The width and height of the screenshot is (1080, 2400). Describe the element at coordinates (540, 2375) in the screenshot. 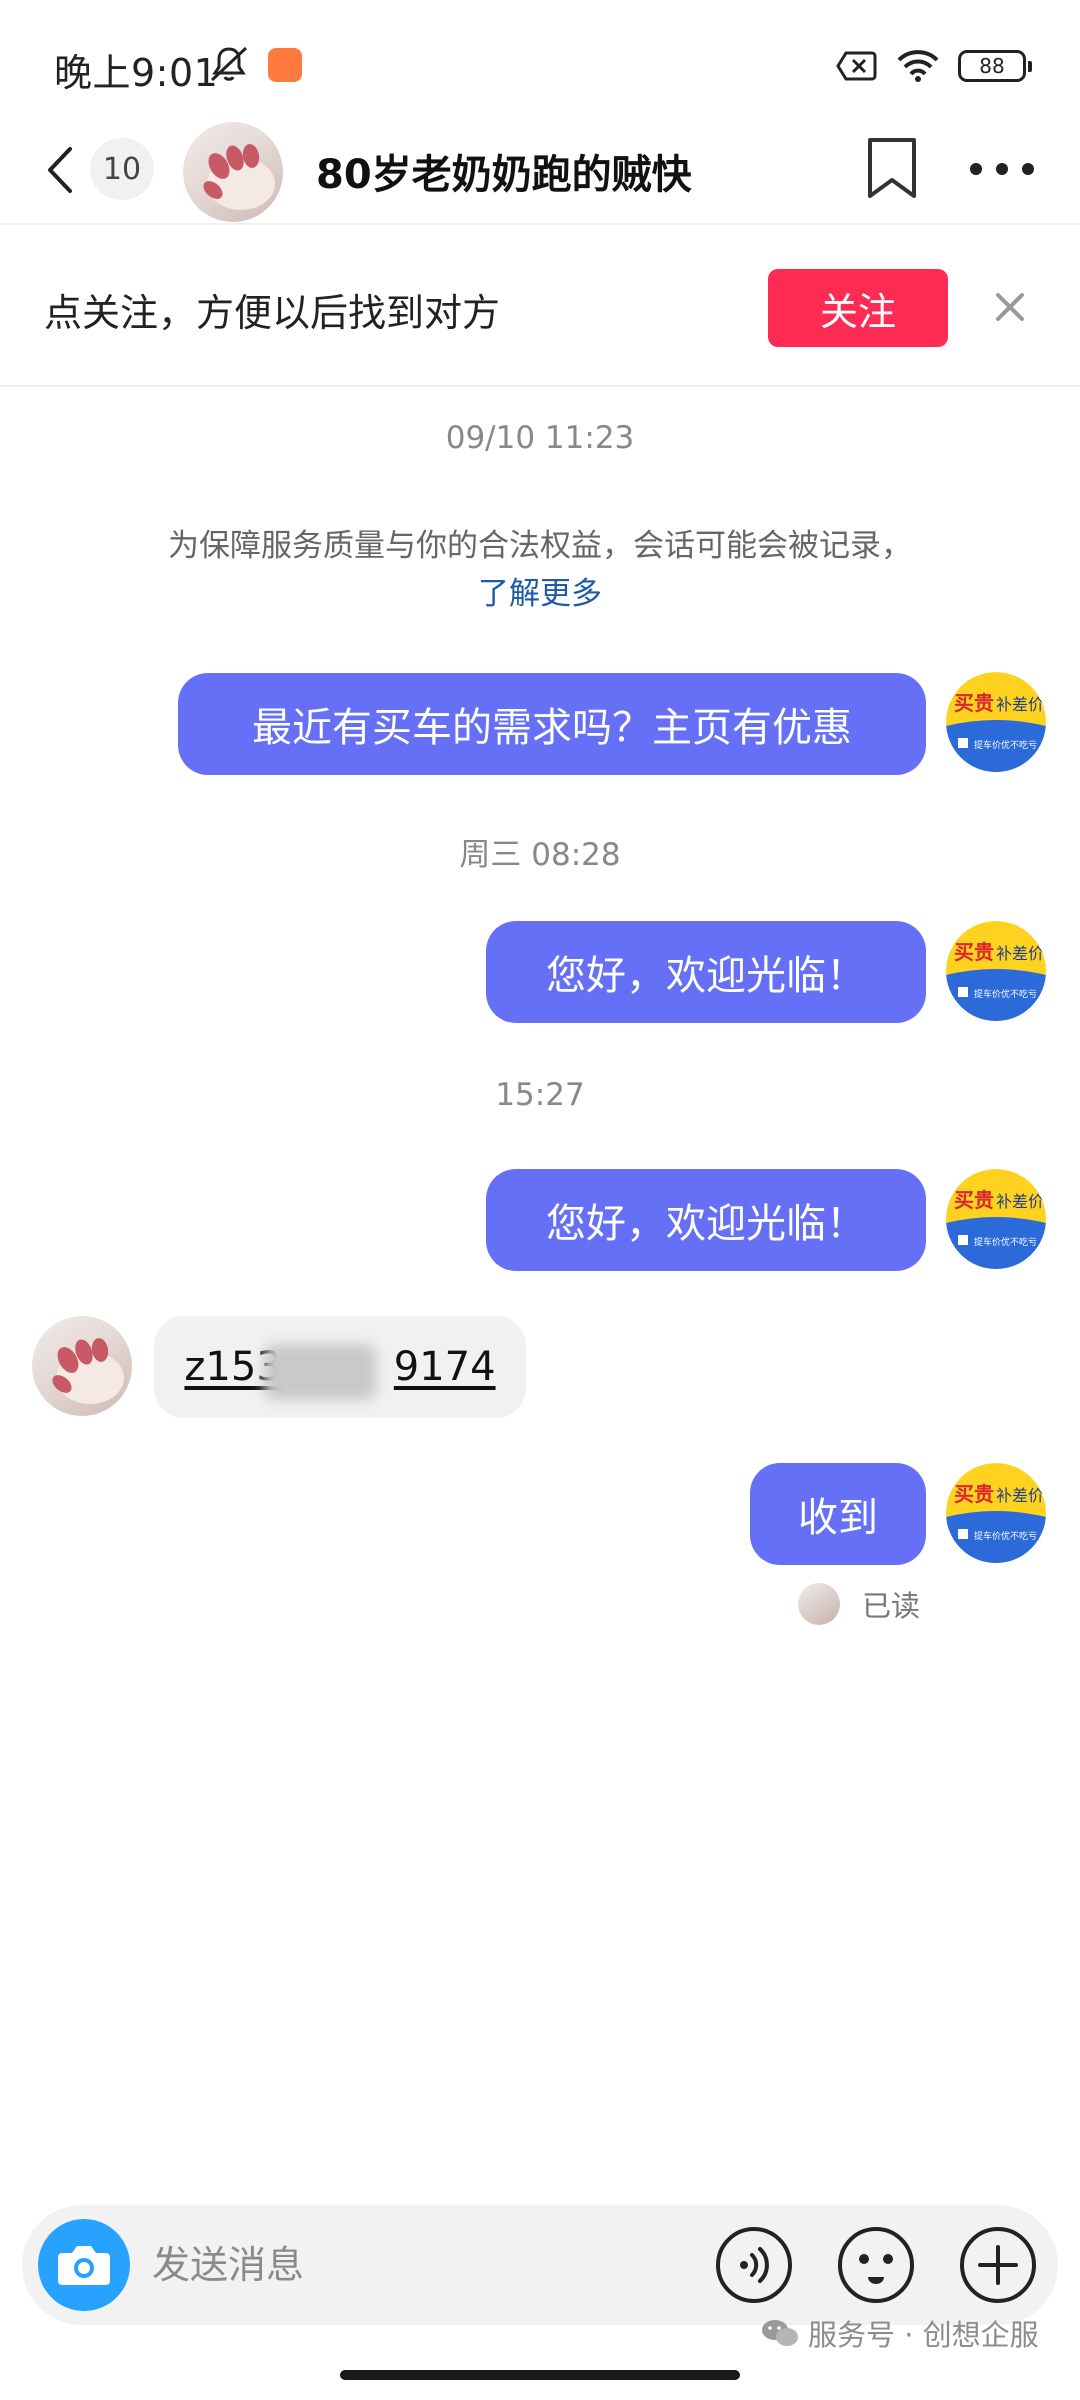

I see `home-indicator` at that location.